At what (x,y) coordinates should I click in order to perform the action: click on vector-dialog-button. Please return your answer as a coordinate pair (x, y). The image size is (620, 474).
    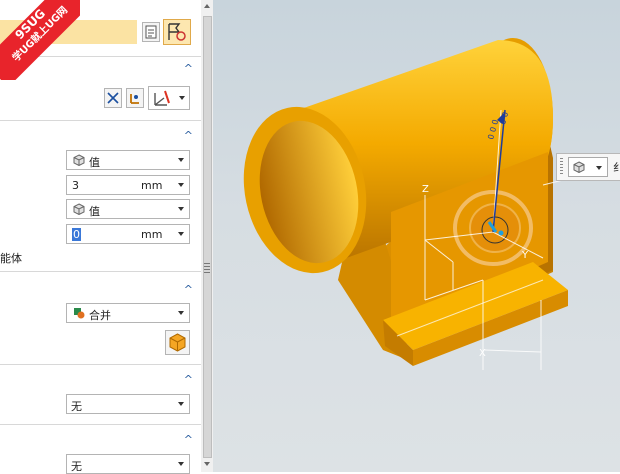
    Looking at the image, I should click on (169, 98).